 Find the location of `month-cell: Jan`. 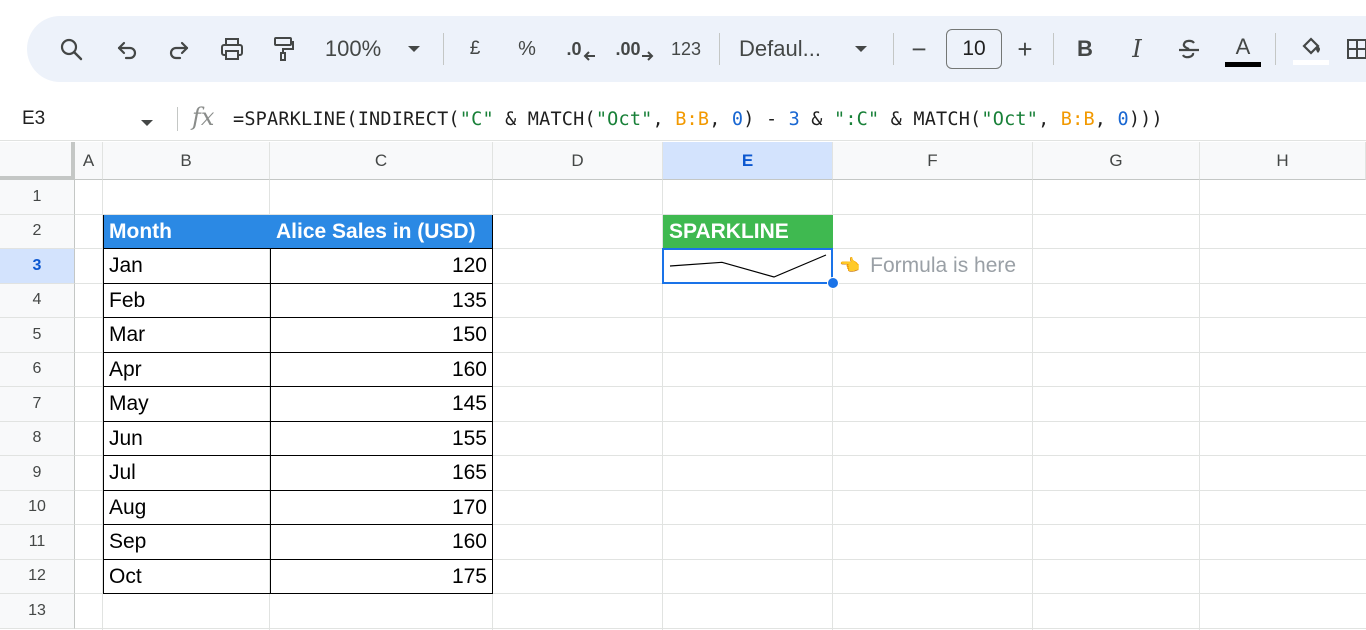

month-cell: Jan is located at coordinates (186, 266).